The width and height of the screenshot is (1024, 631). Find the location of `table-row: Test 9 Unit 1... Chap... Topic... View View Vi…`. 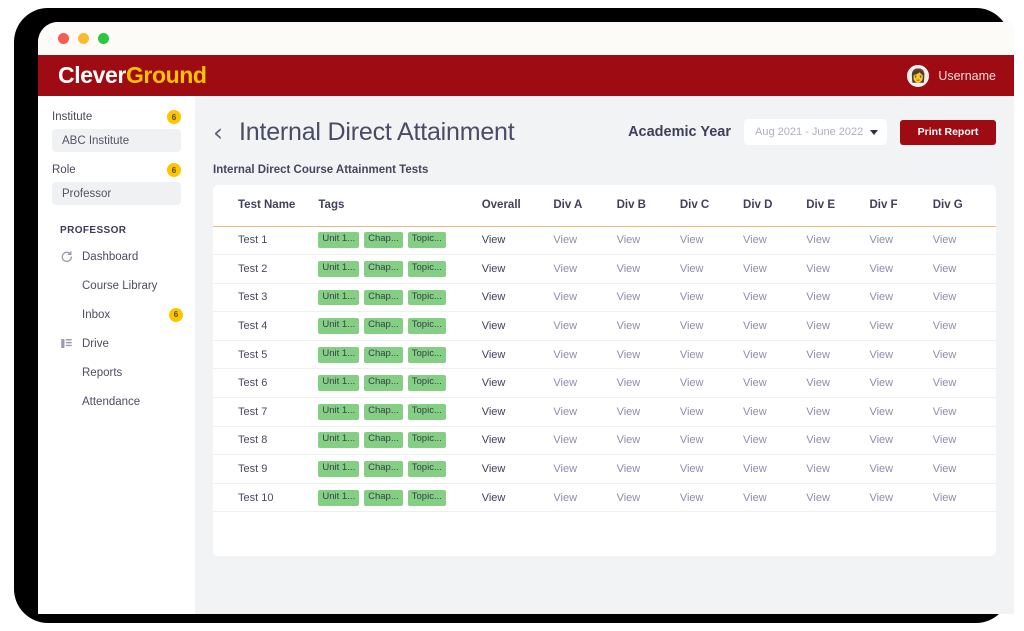

table-row: Test 9 Unit 1... Chap... Topic... View View Vi… is located at coordinates (604, 469).